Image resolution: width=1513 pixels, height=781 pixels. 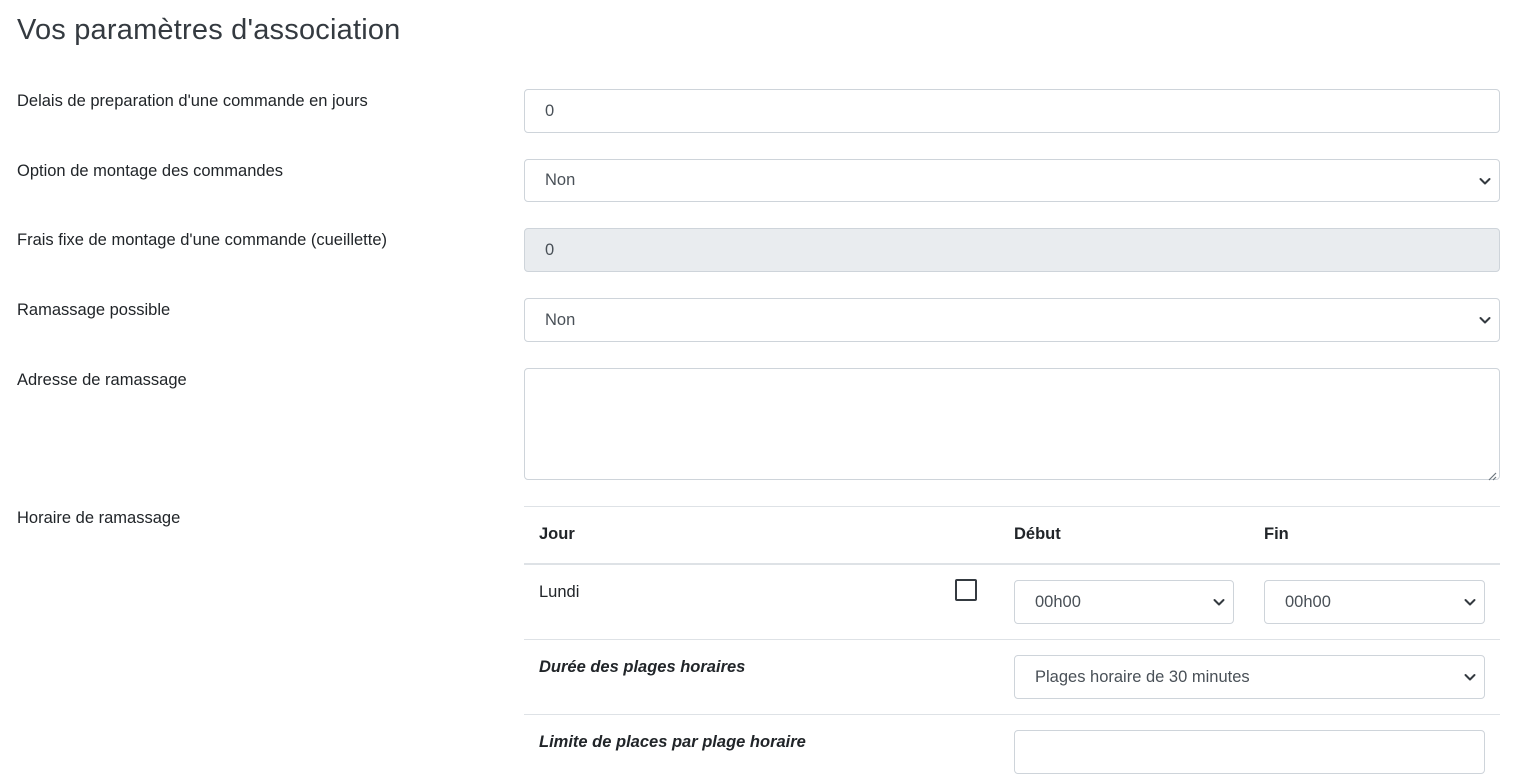 What do you see at coordinates (1012, 180) in the screenshot?
I see `montage-option-select: Non` at bounding box center [1012, 180].